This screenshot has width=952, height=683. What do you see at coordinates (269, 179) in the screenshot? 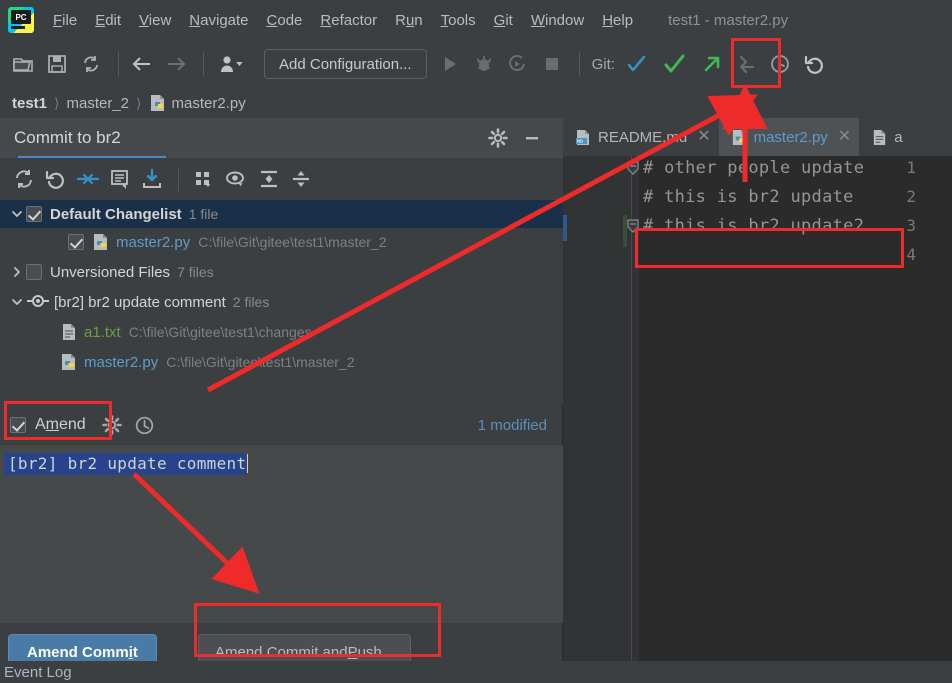
I see `expand-all-icon` at bounding box center [269, 179].